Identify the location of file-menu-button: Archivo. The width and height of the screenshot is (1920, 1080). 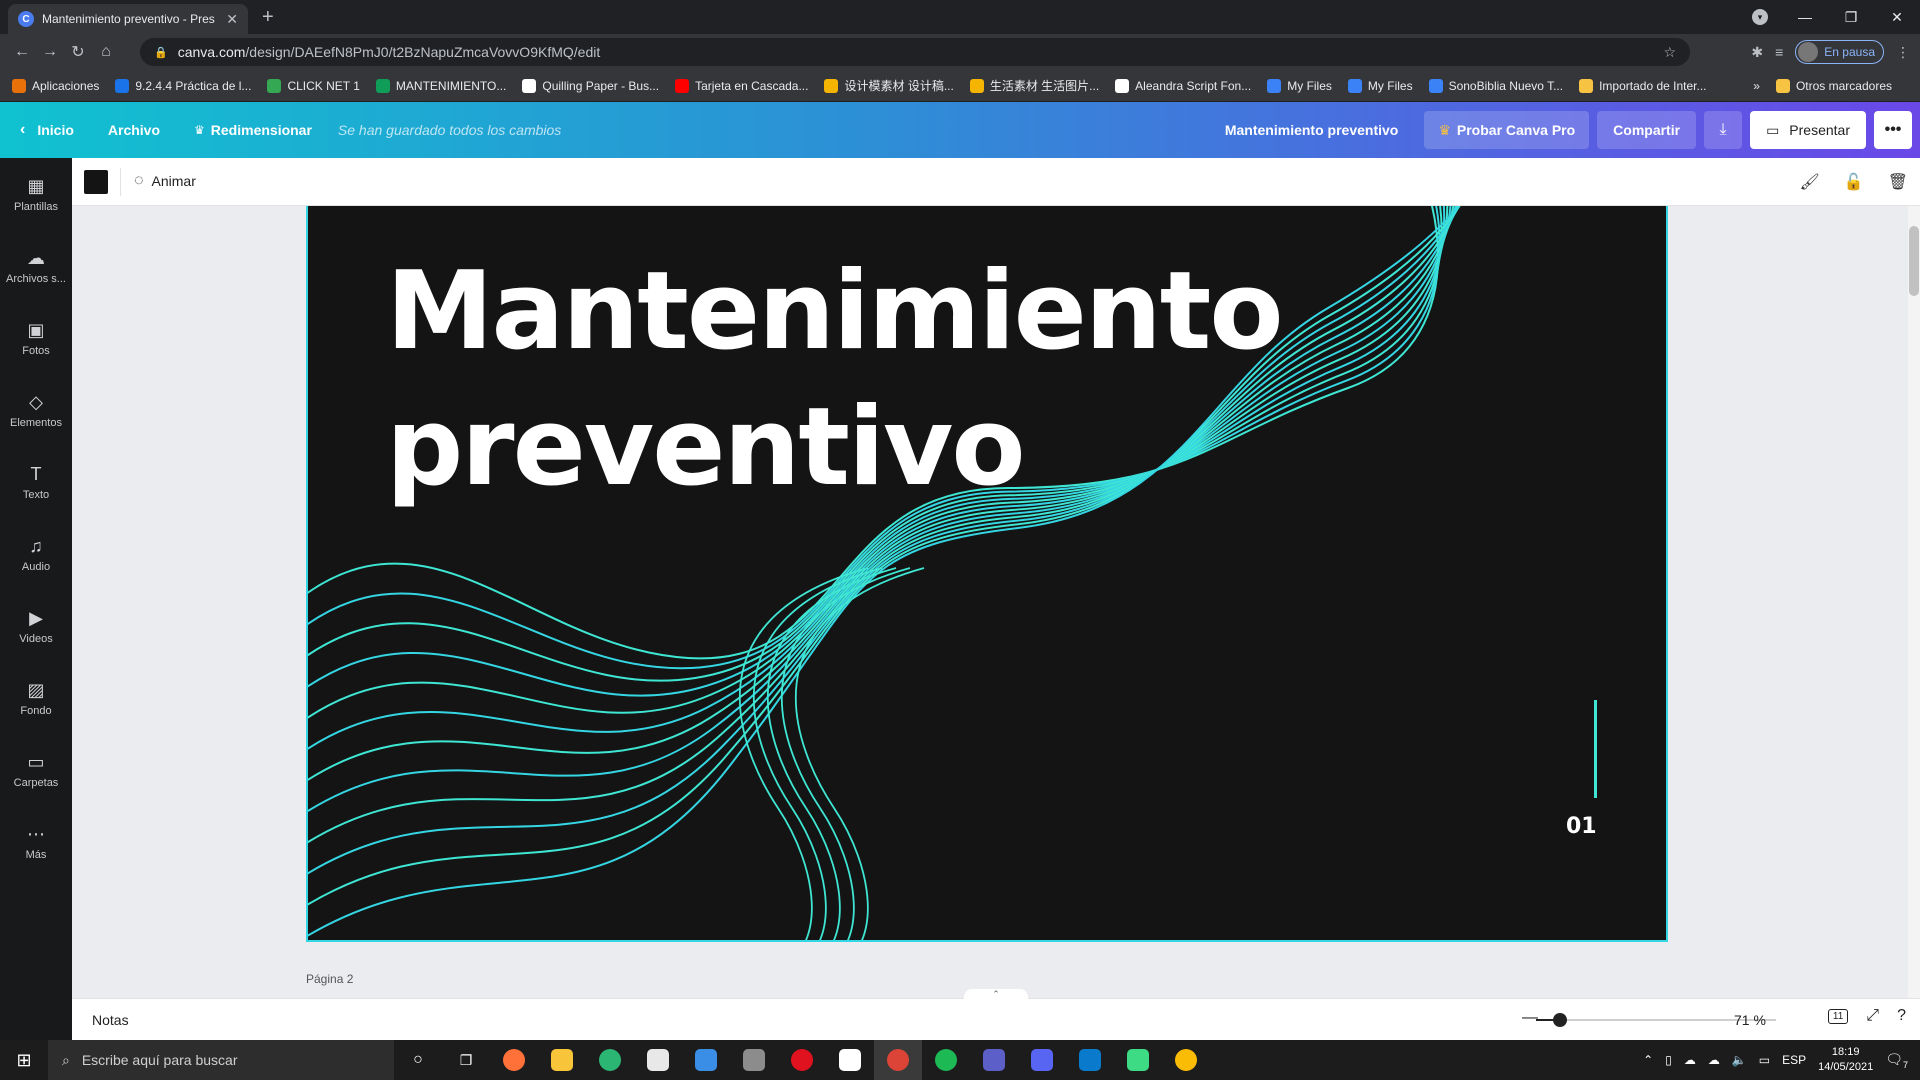
(134, 130).